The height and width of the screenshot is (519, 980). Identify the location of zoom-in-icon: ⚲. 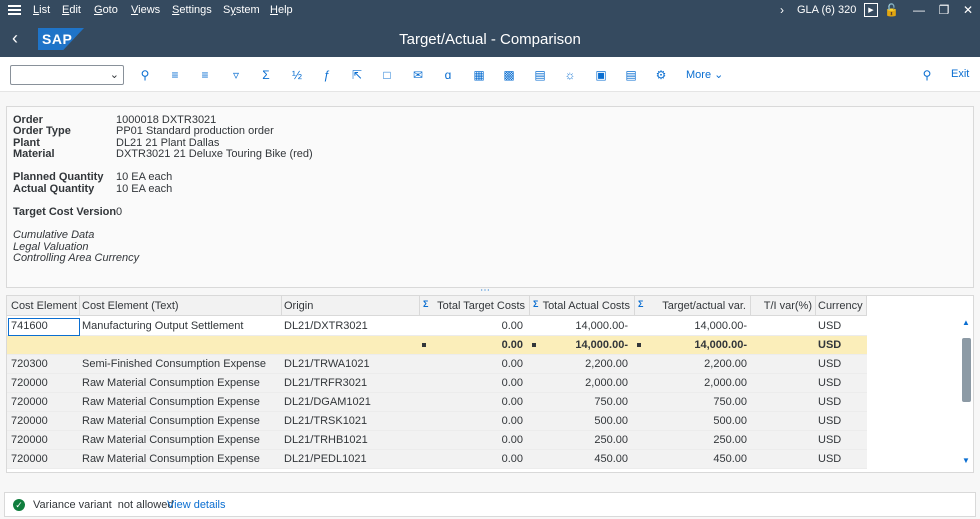
(145, 75).